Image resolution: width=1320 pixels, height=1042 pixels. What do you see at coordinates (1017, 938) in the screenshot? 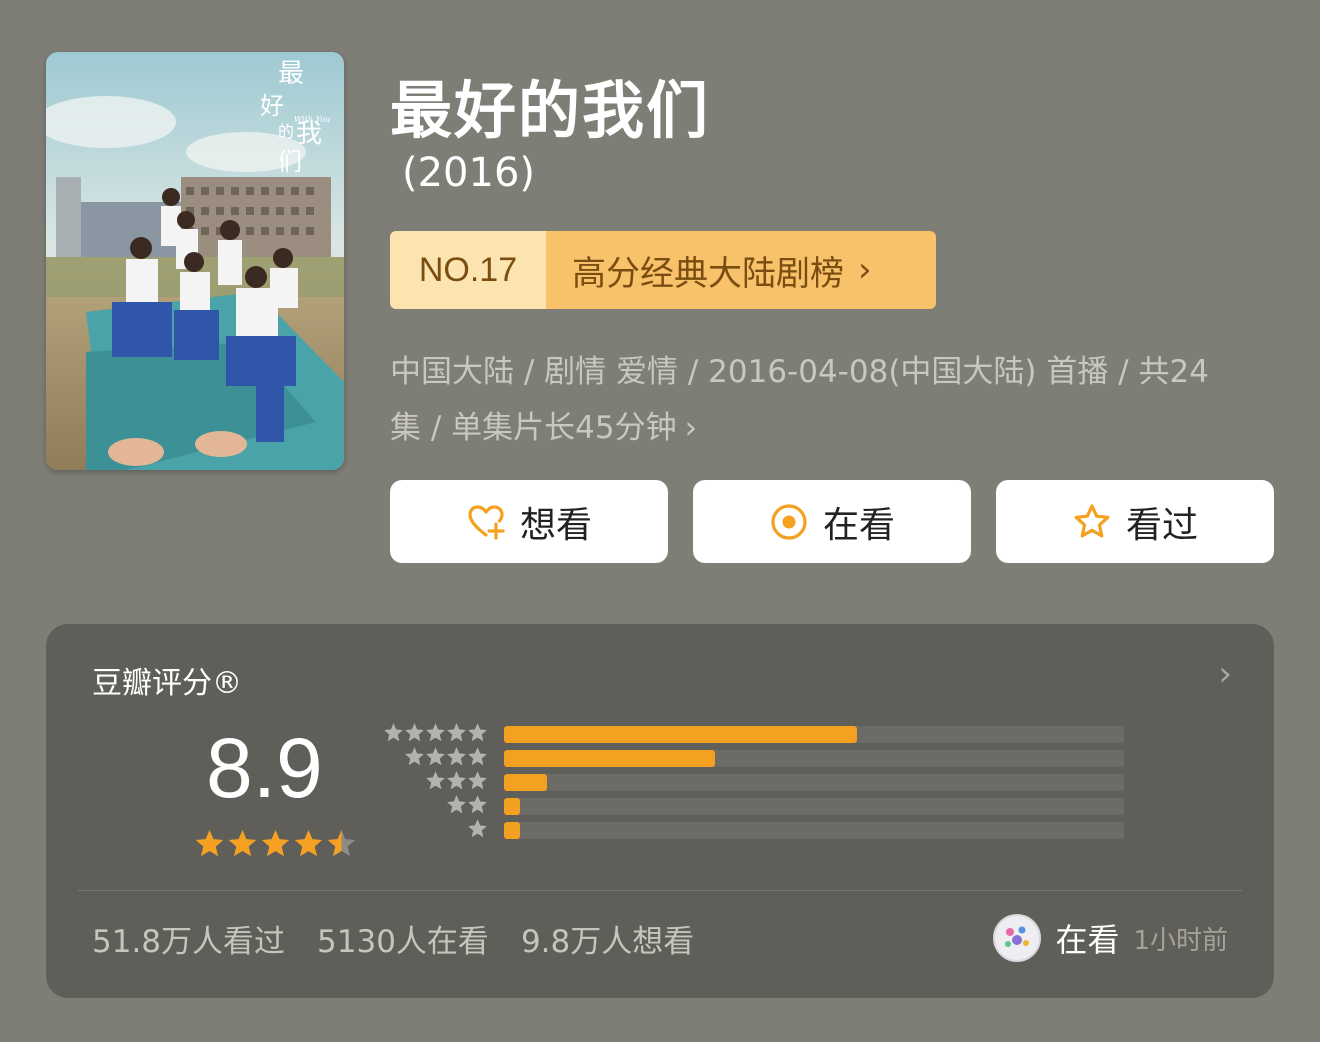
I see `avatar` at bounding box center [1017, 938].